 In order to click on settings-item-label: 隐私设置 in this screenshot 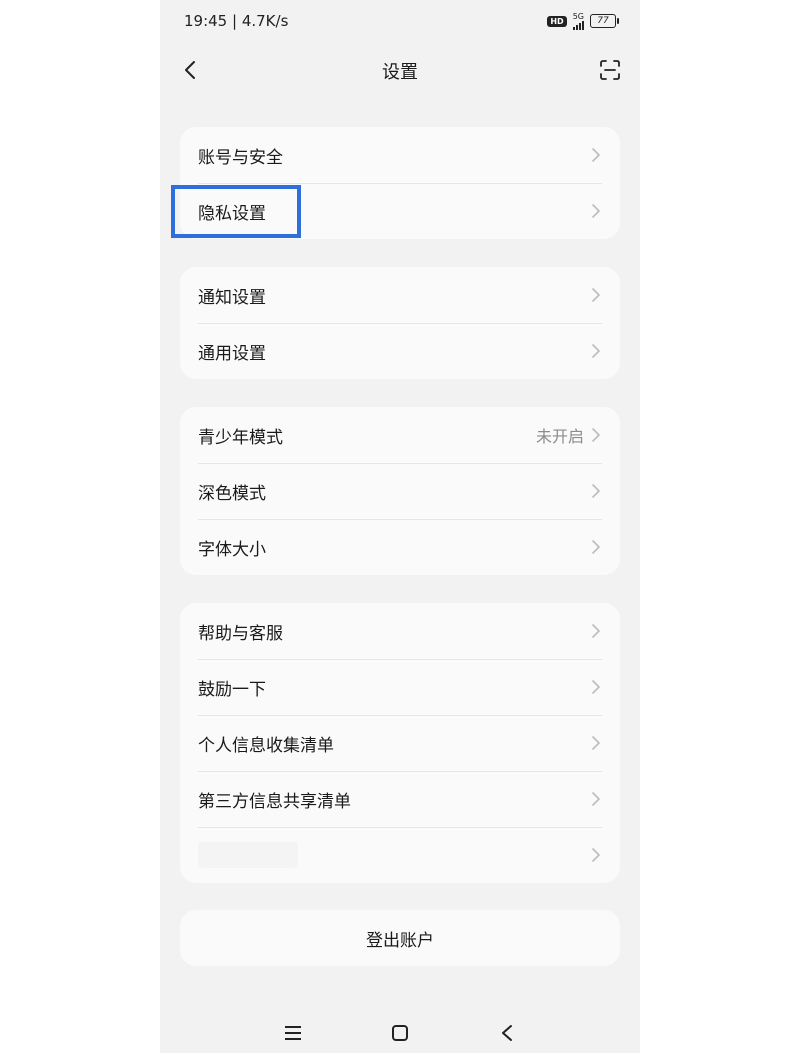, I will do `click(232, 213)`.